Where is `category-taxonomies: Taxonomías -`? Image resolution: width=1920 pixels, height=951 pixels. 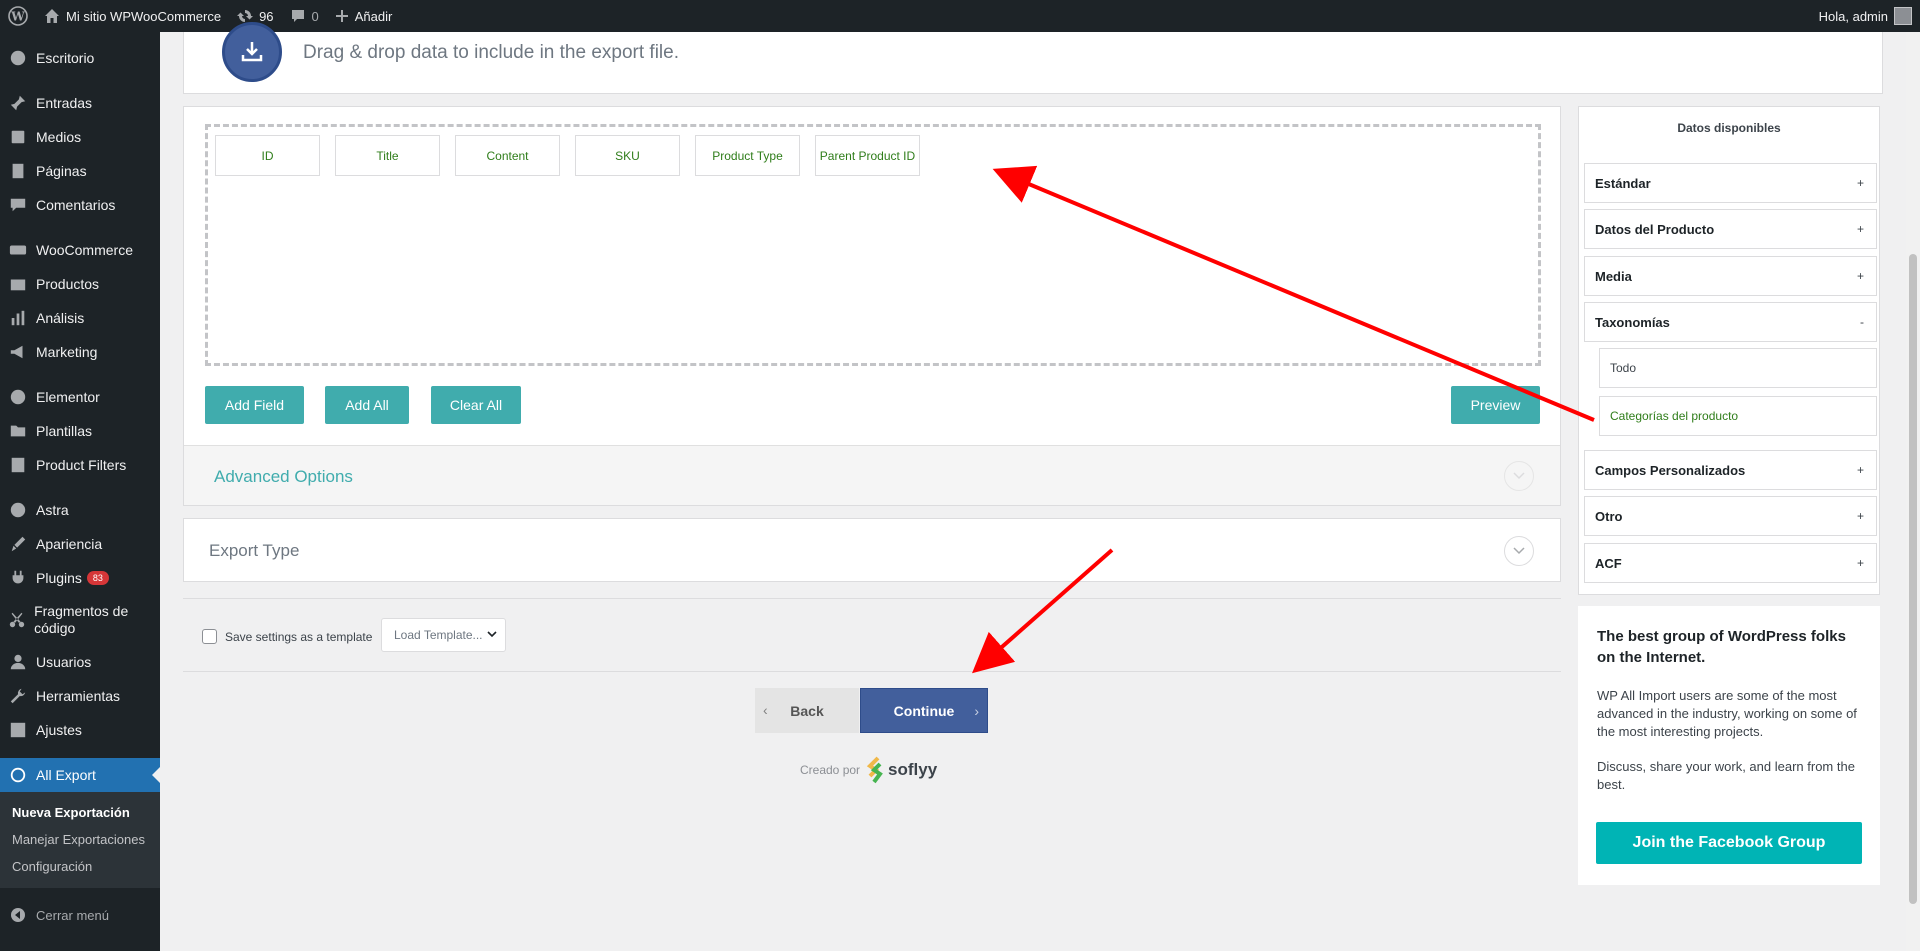
category-taxonomies: Taxonomías - is located at coordinates (1730, 322).